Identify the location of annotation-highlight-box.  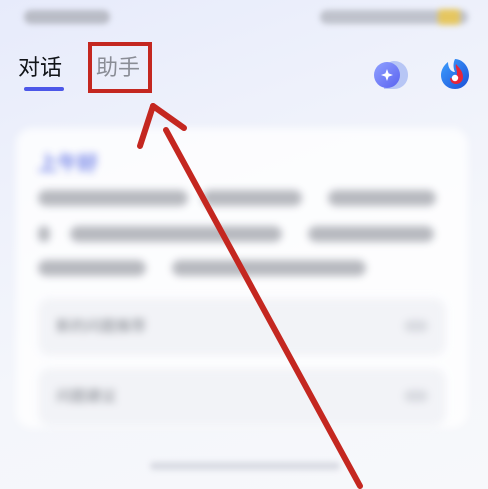
(120, 67).